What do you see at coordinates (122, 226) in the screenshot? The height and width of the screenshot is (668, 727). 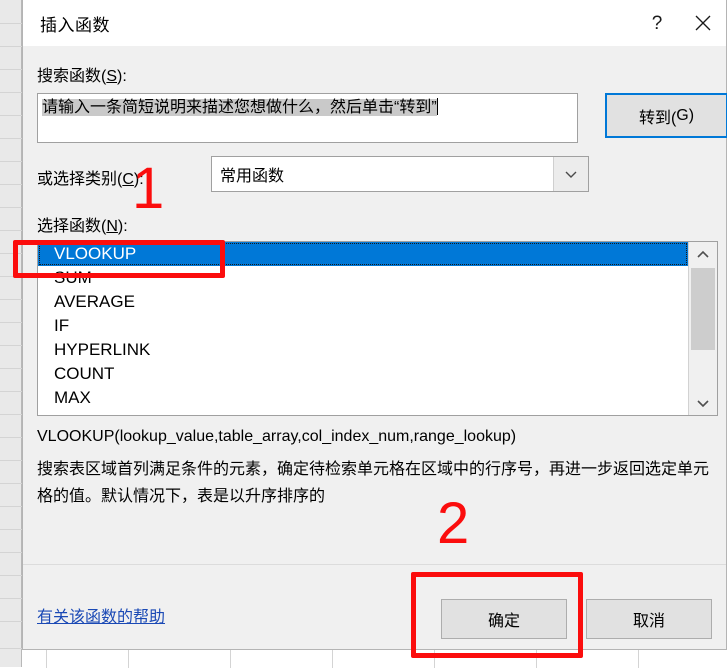 I see `function-list-label-suffix: ):` at bounding box center [122, 226].